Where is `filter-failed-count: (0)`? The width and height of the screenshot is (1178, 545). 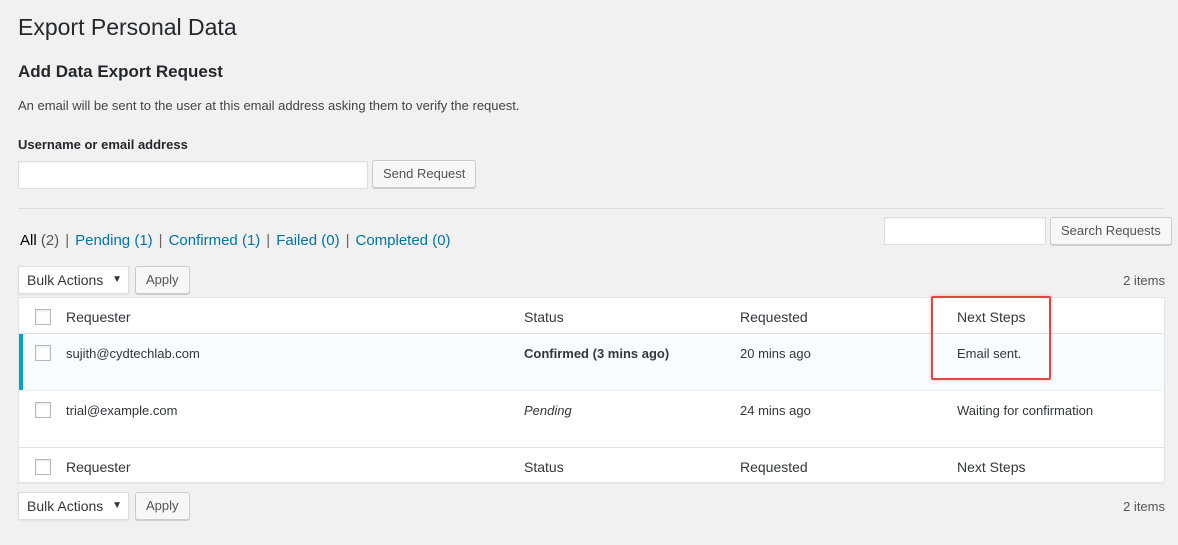
filter-failed-count: (0) is located at coordinates (330, 240).